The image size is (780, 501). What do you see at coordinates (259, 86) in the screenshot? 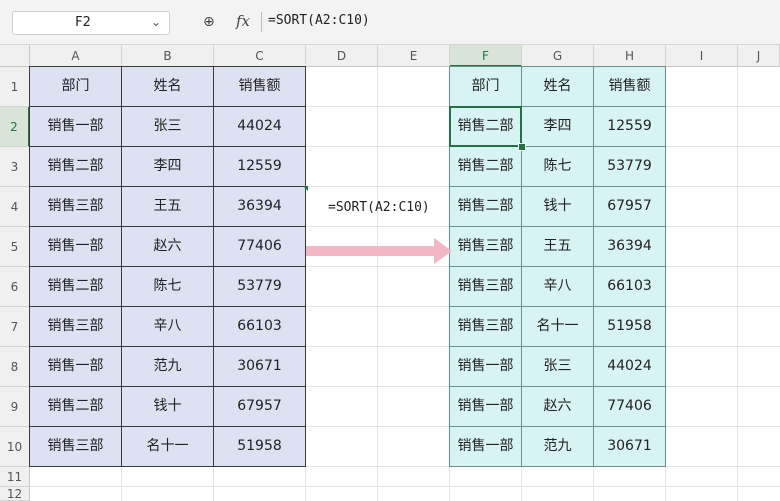
I see `source-table-header-cell: 销售额` at bounding box center [259, 86].